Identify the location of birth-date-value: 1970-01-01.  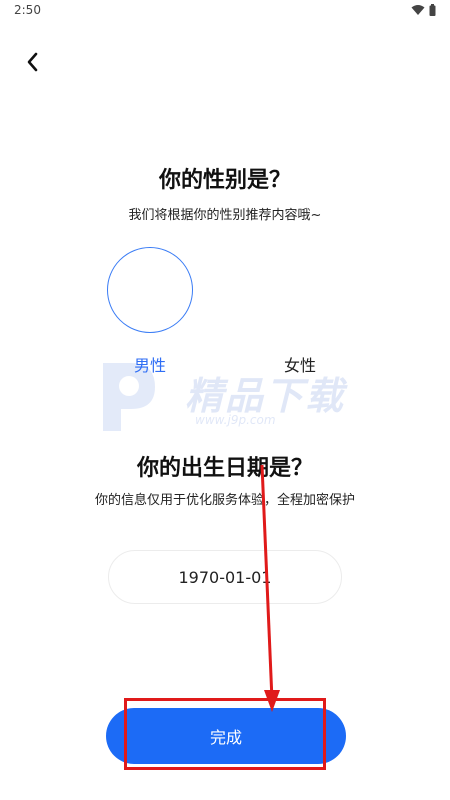
(225, 577).